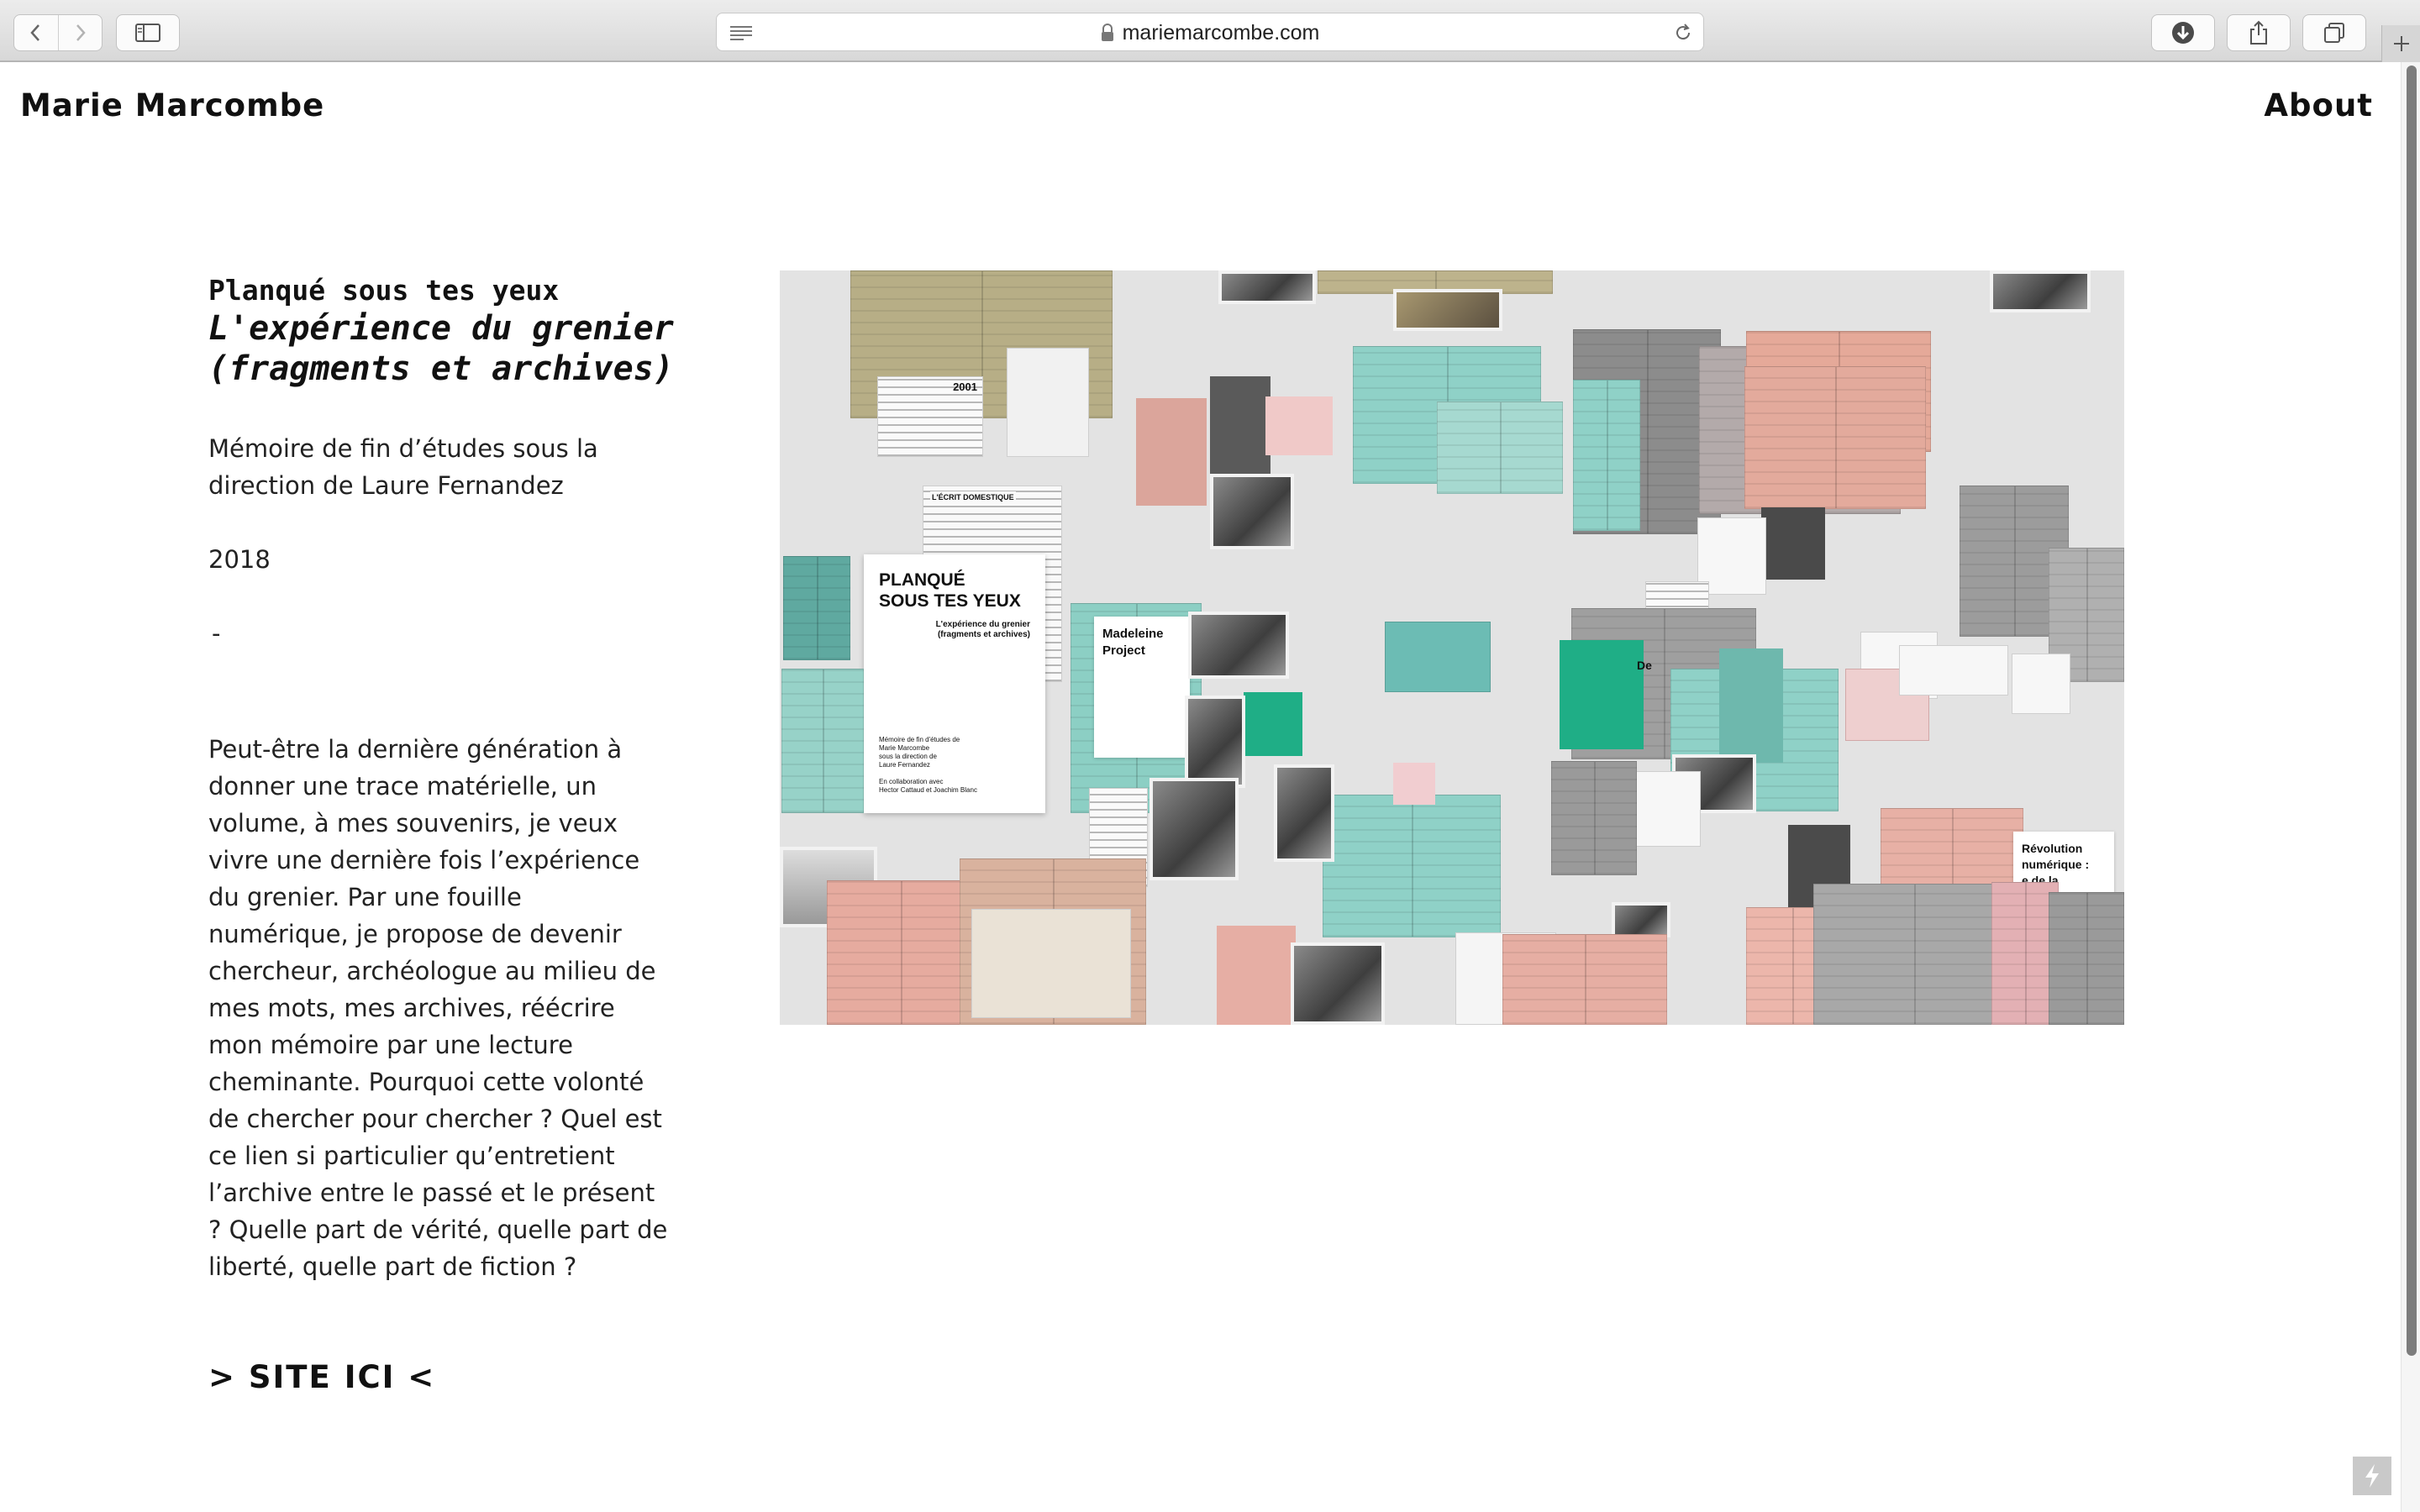 This screenshot has height=1512, width=2420. I want to click on archive-document, so click(1051, 963).